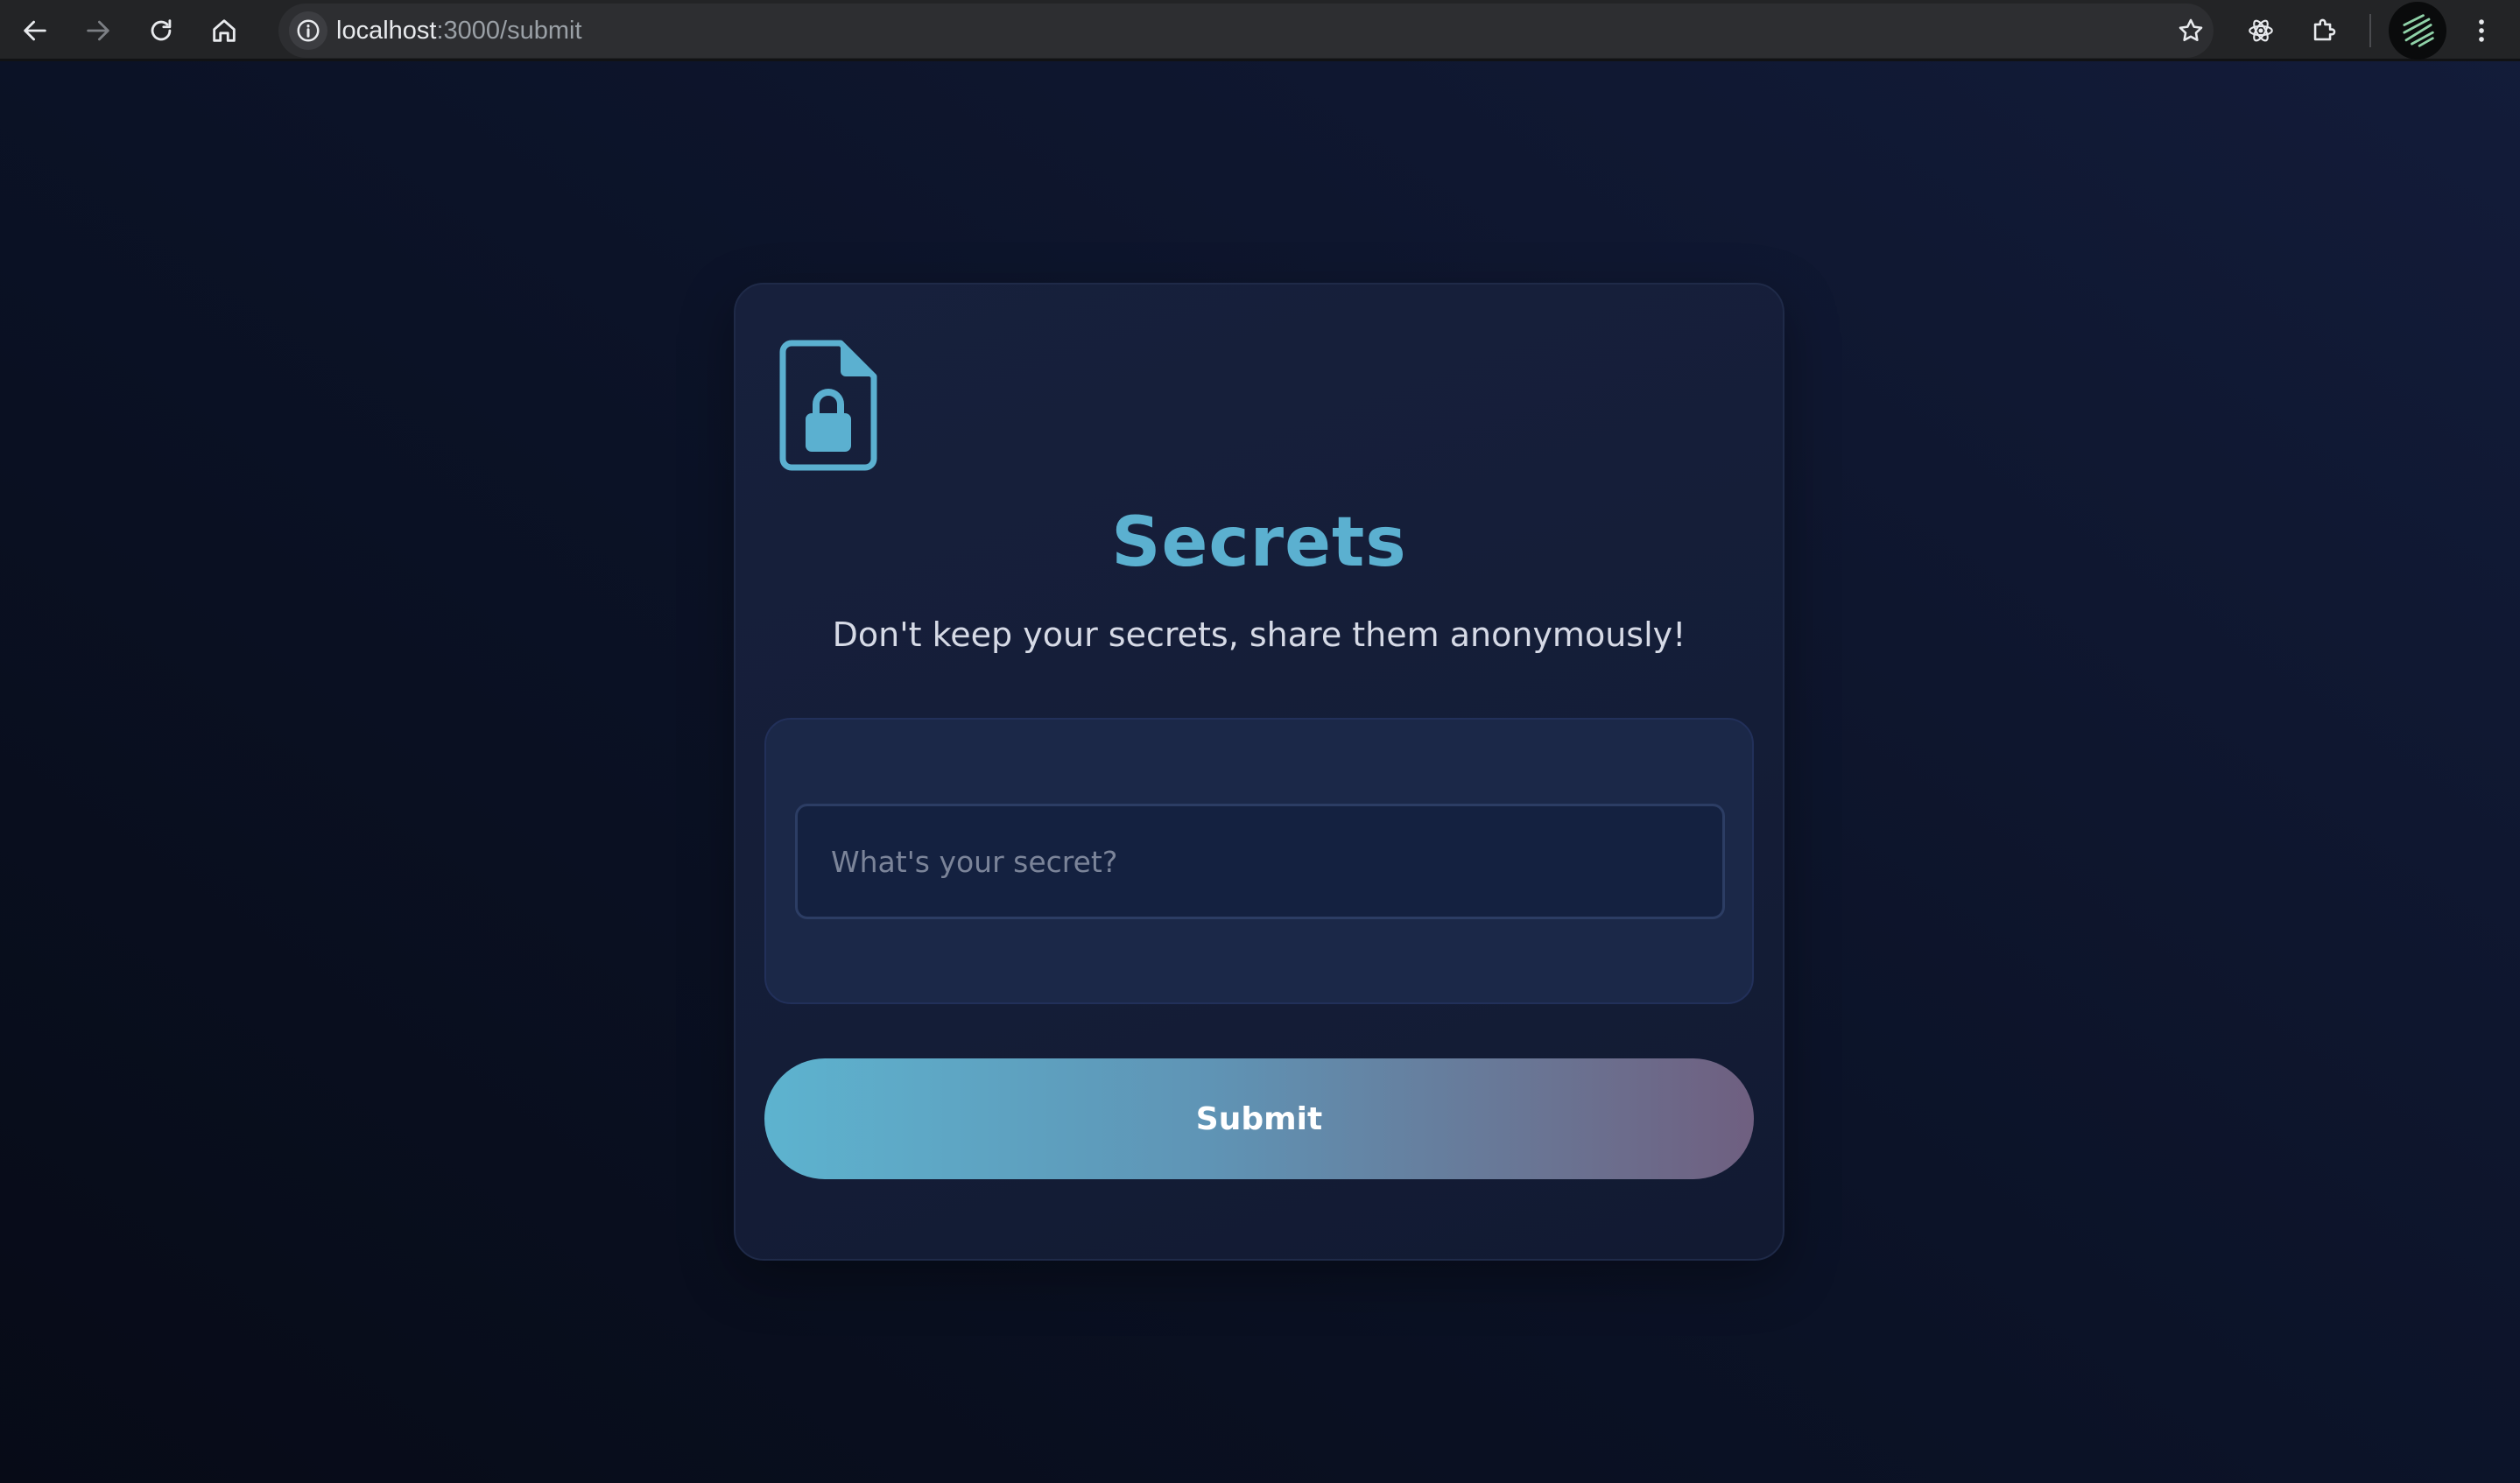 The height and width of the screenshot is (1483, 2520). What do you see at coordinates (1246, 31) in the screenshot?
I see `address-bar: localhost:3000/submit` at bounding box center [1246, 31].